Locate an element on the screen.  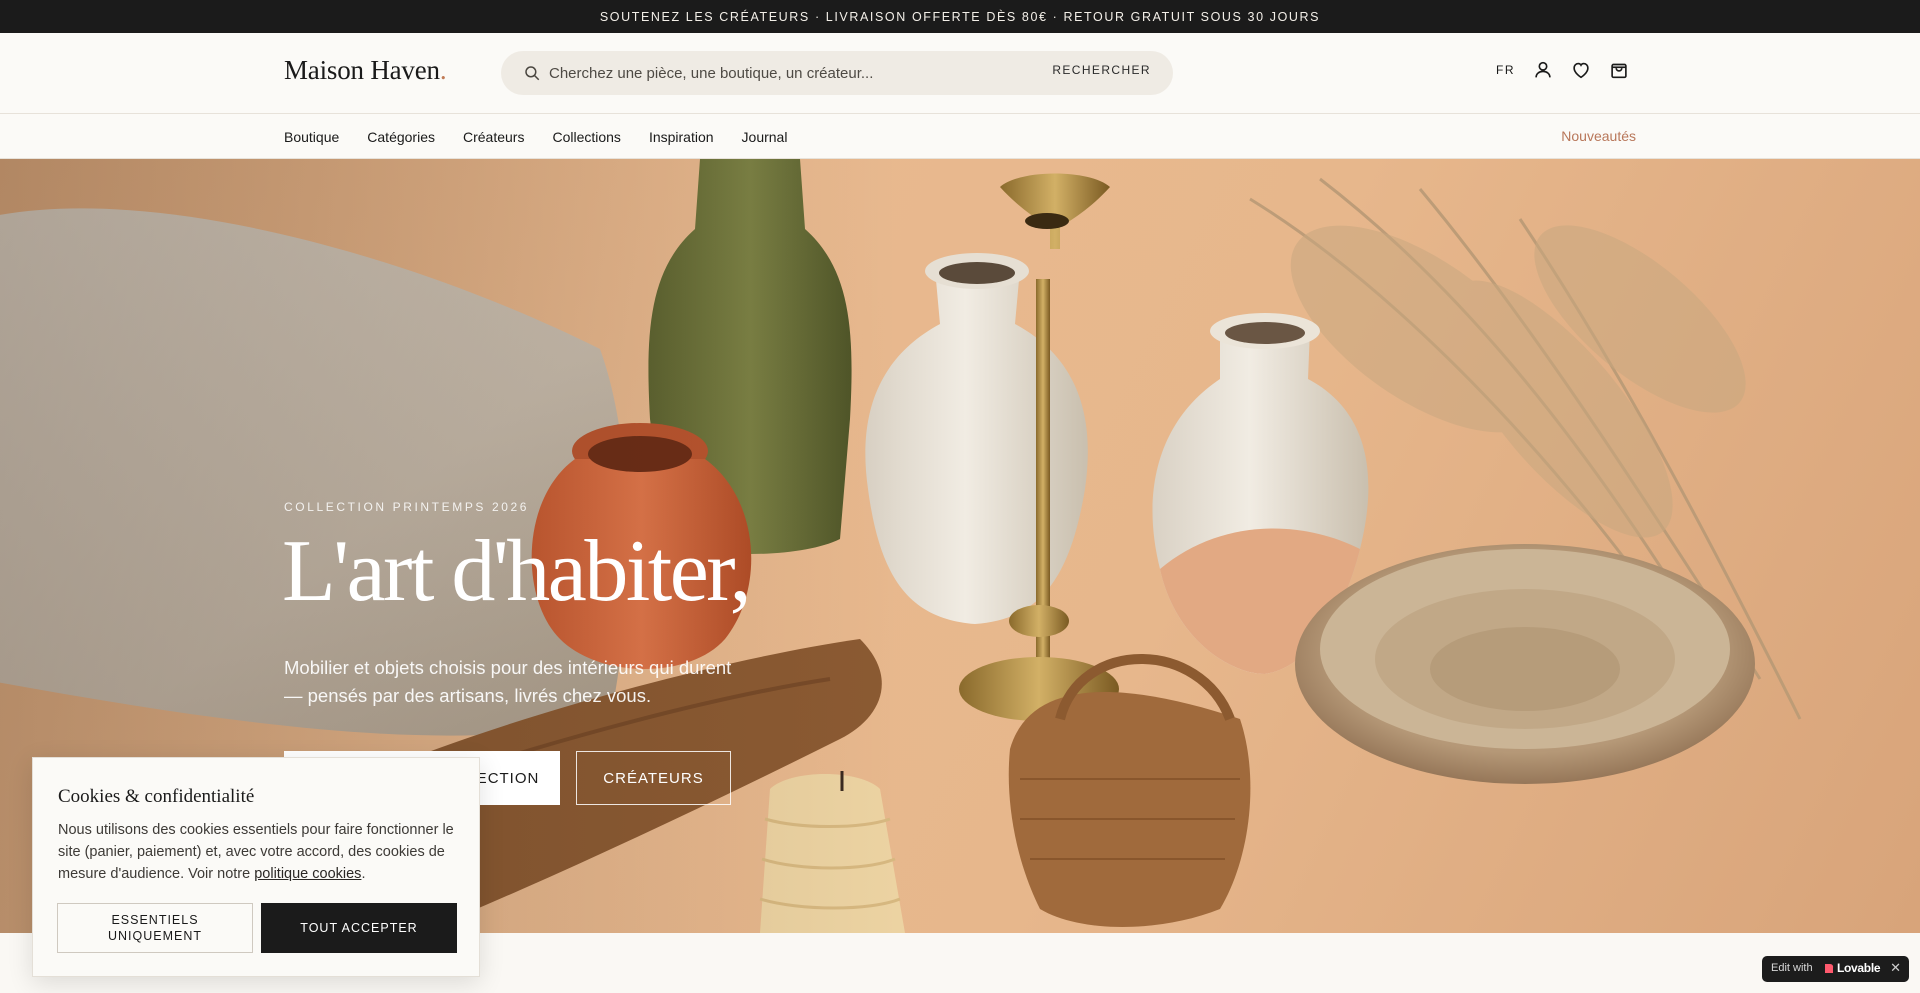
language-selector: FR is located at coordinates (1505, 70).